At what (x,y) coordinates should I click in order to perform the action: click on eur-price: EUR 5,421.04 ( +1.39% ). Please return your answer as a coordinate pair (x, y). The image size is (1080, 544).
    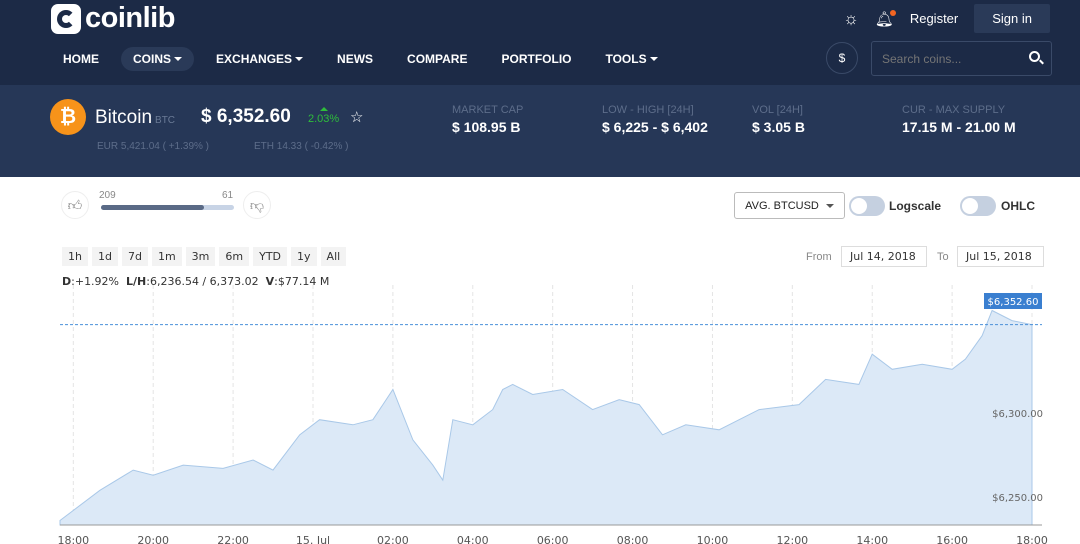
    Looking at the image, I should click on (153, 146).